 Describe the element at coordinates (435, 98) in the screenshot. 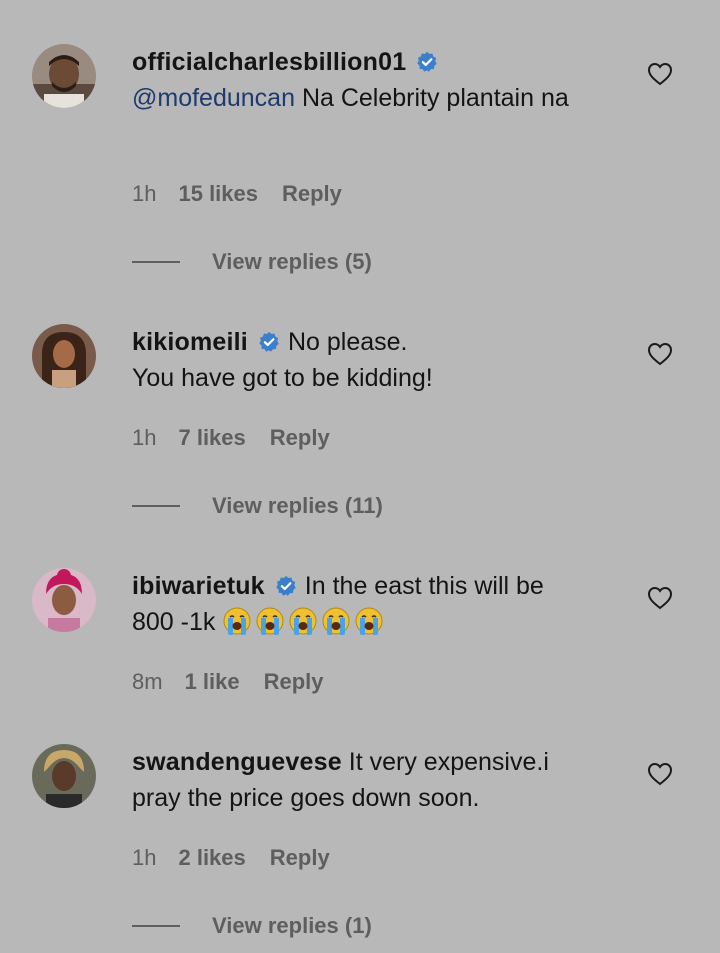

I see `comment-text: Na Celebrity plantain na` at that location.